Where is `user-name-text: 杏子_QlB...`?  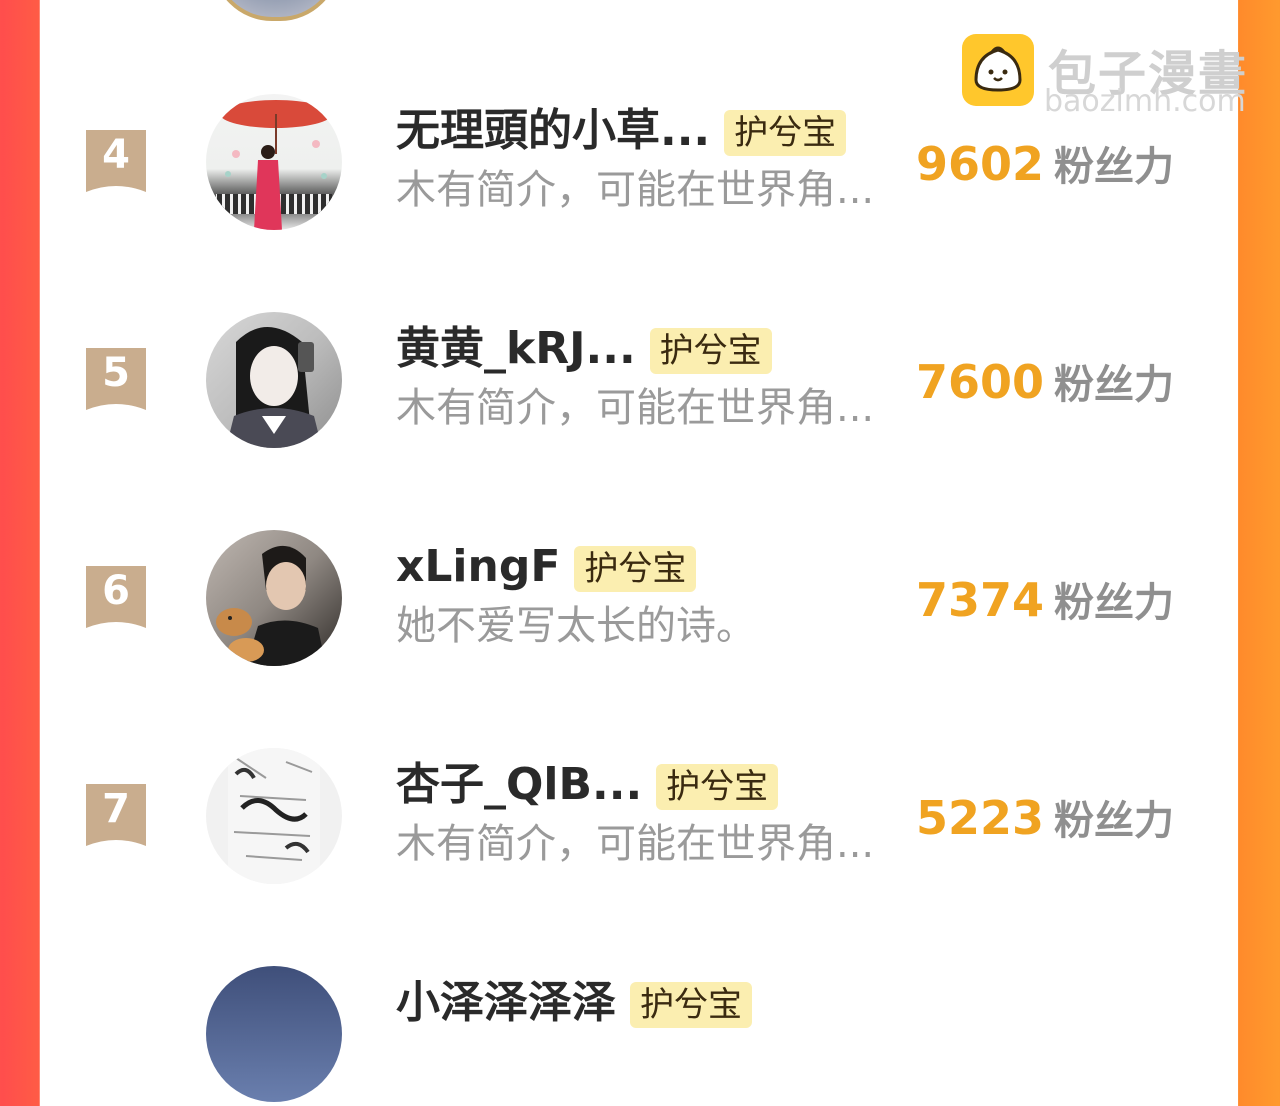
user-name-text: 杏子_QlB... is located at coordinates (519, 784).